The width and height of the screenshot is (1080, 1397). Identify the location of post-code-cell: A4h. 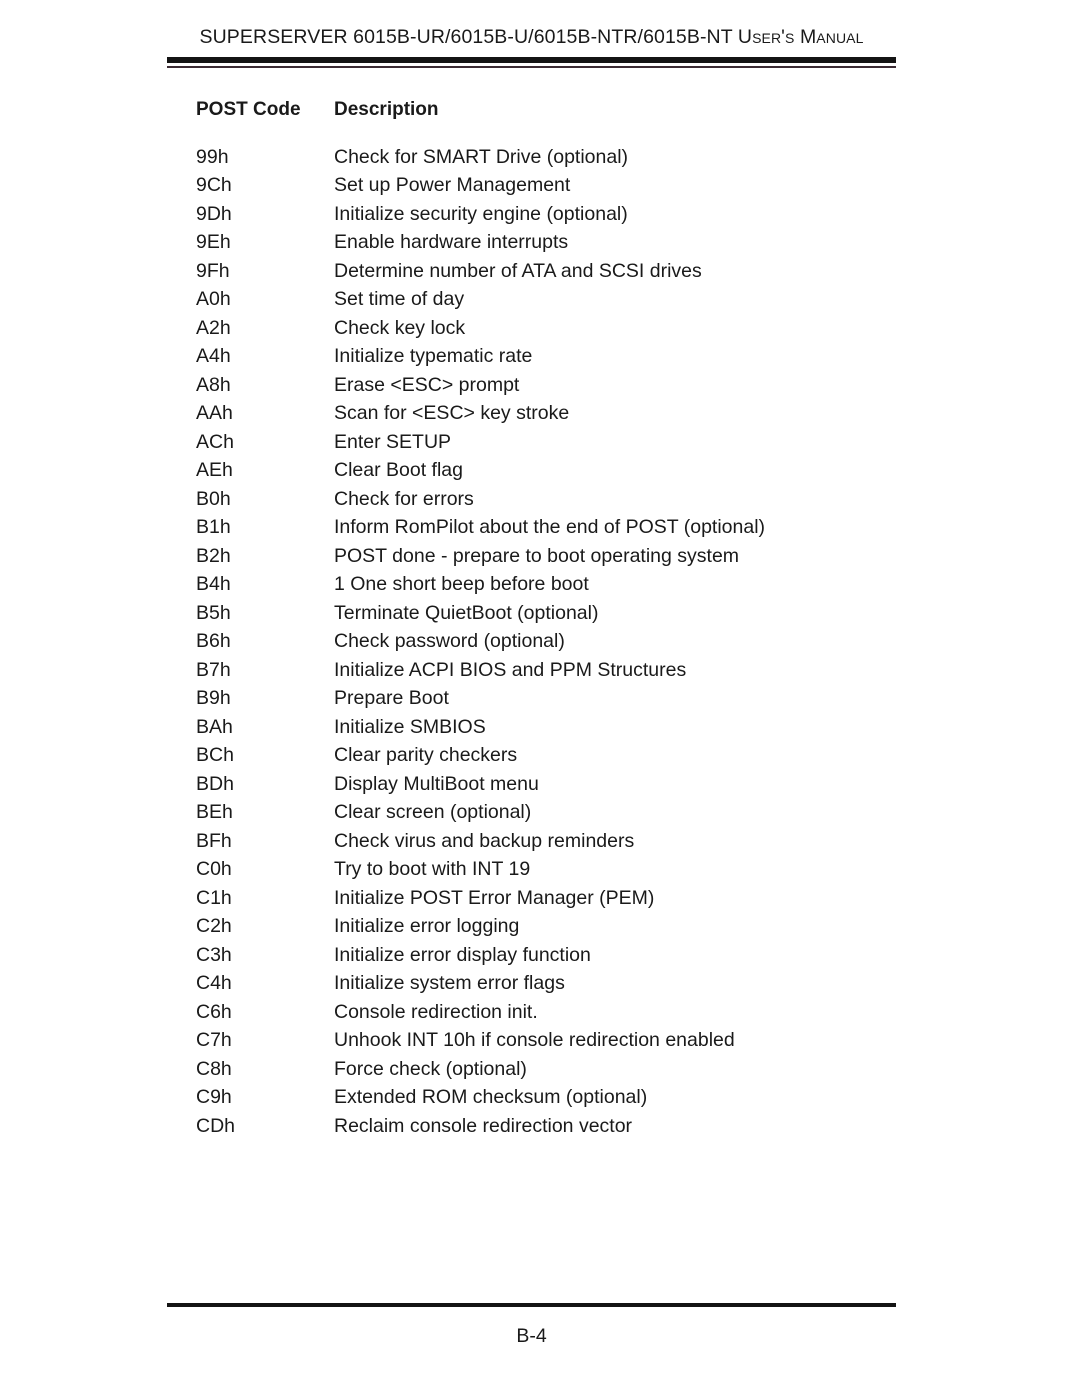
(213, 356).